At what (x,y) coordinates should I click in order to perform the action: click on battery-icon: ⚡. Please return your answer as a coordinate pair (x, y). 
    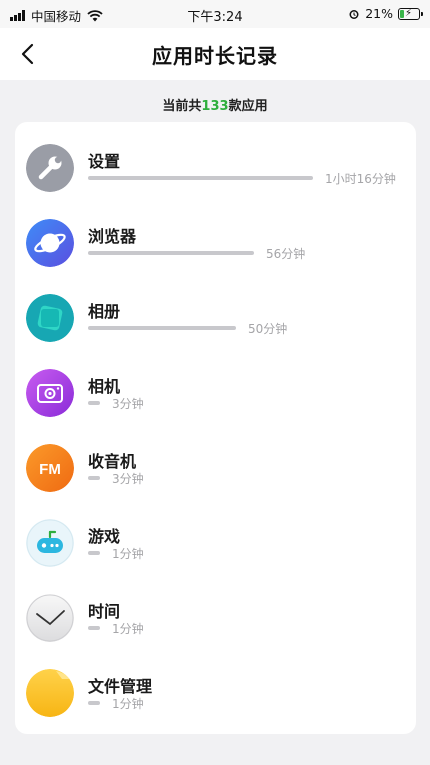
    Looking at the image, I should click on (410, 13).